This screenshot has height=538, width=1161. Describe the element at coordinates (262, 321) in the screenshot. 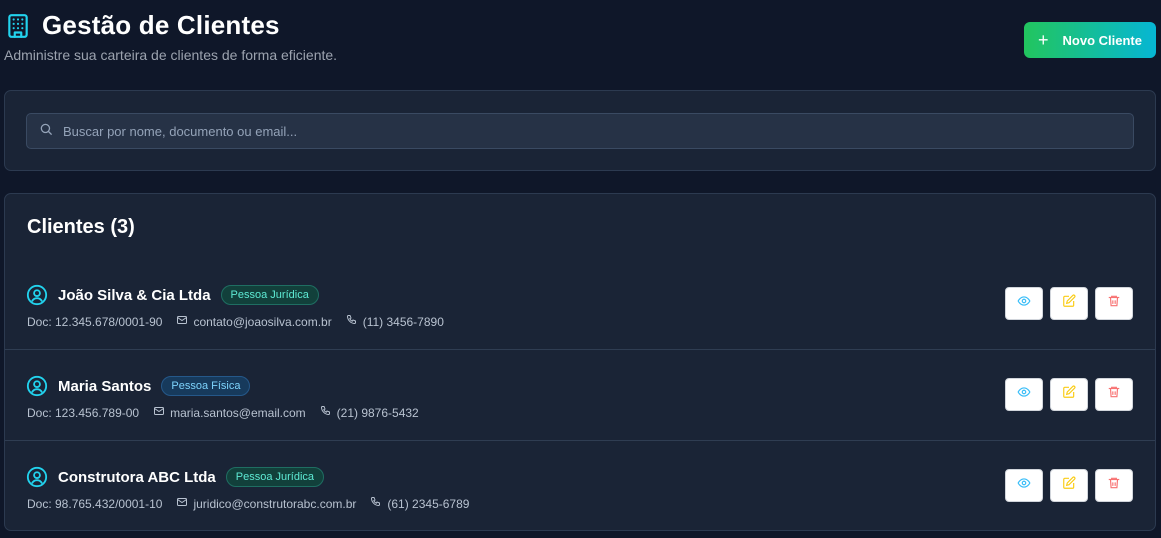

I see `client-email: contato@joaosilva.com.br` at that location.